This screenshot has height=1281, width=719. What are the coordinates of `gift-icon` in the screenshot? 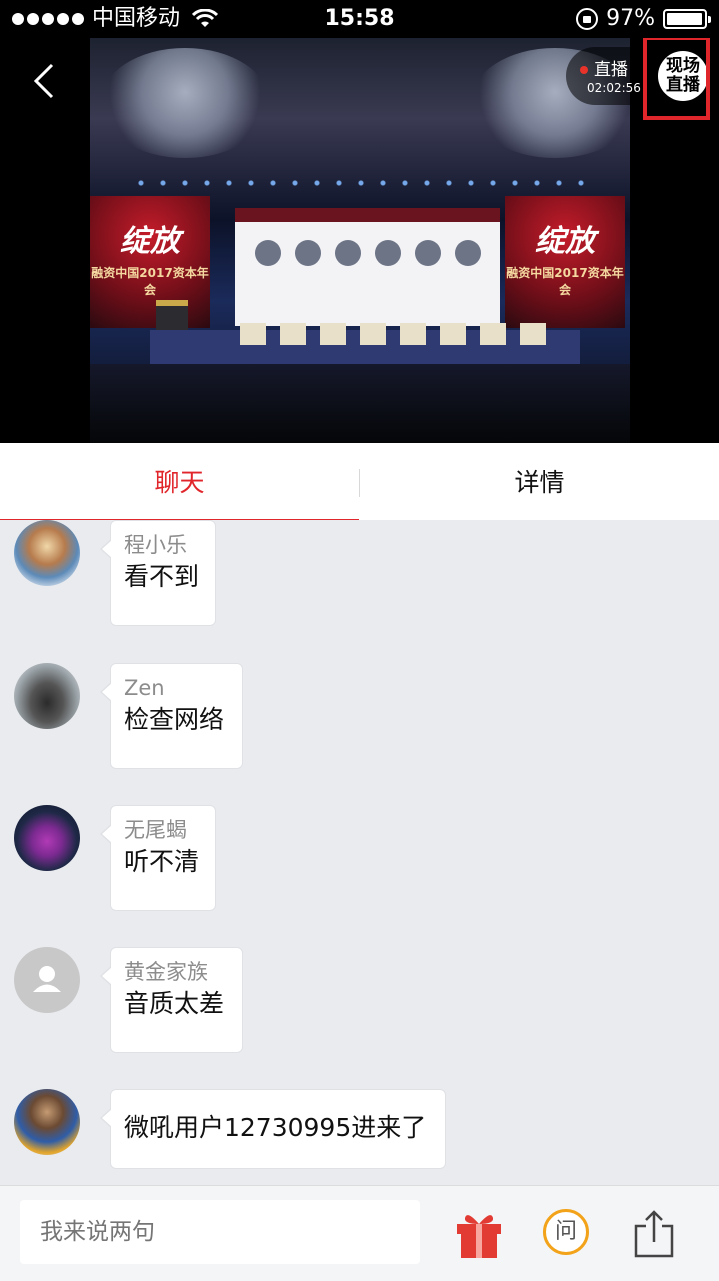 It's located at (479, 1233).